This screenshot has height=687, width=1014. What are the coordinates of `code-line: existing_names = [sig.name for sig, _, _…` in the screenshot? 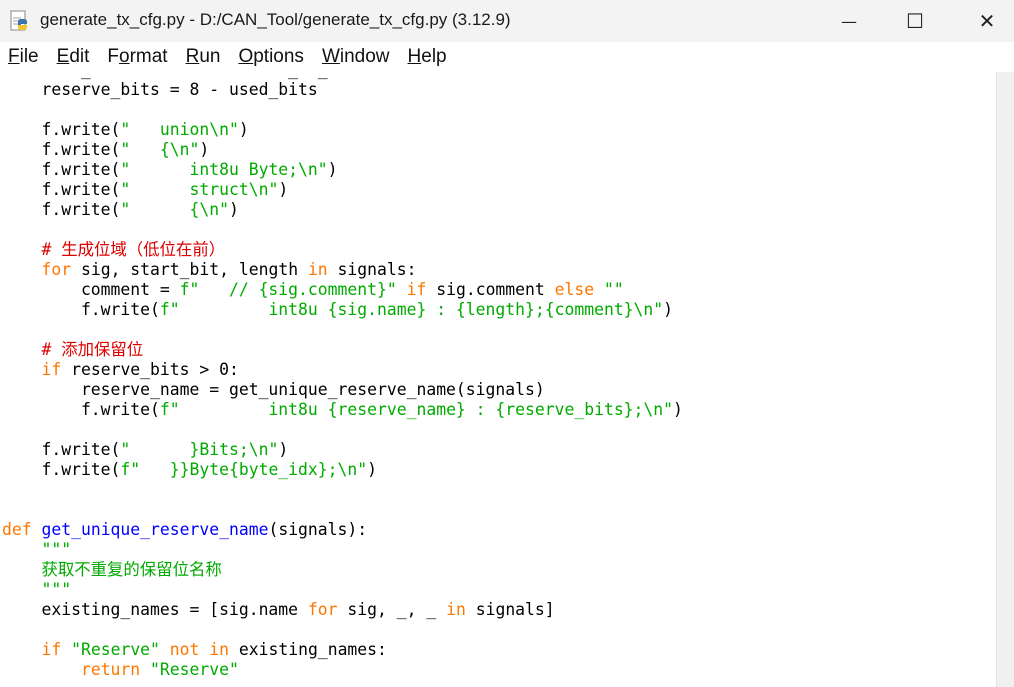 It's located at (342, 610).